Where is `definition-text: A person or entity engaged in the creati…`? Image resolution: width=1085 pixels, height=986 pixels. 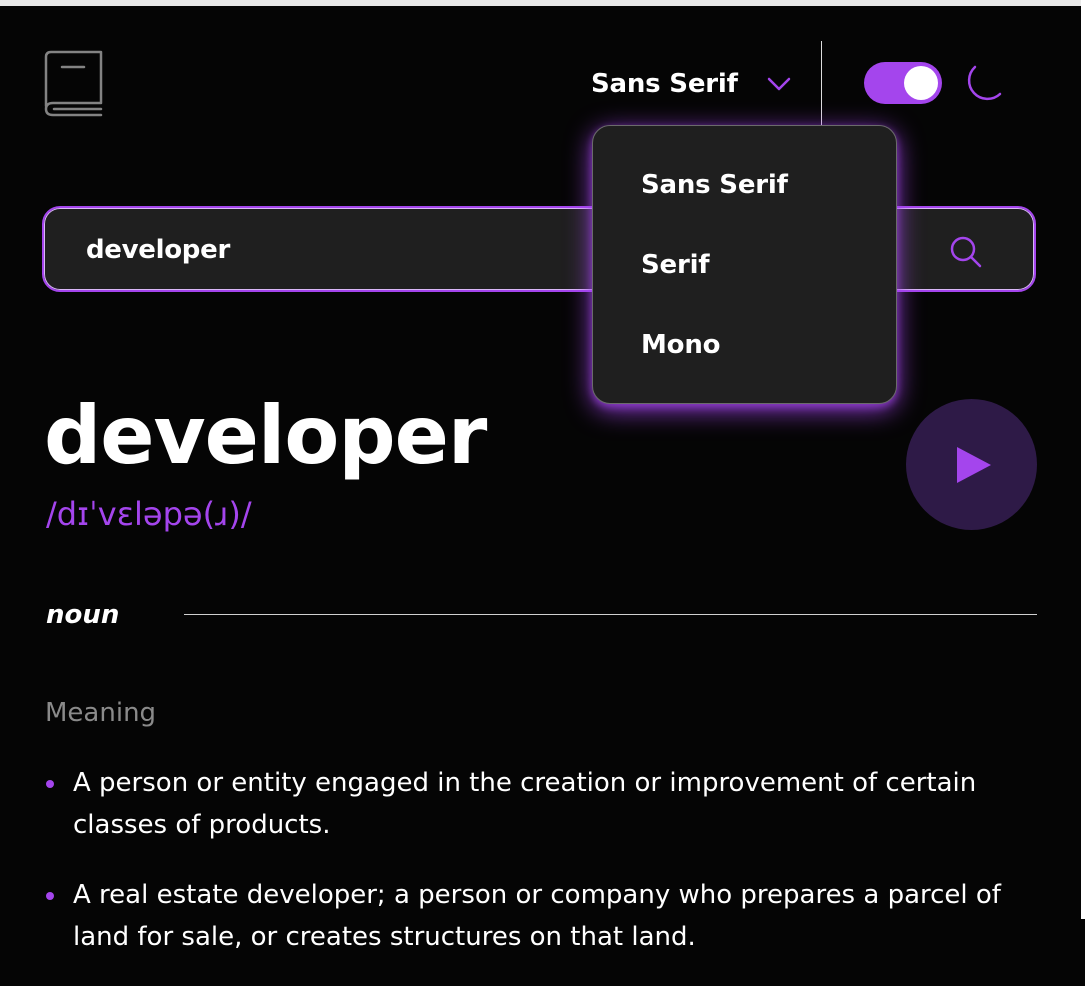 definition-text: A person or entity engaged in the creati… is located at coordinates (525, 804).